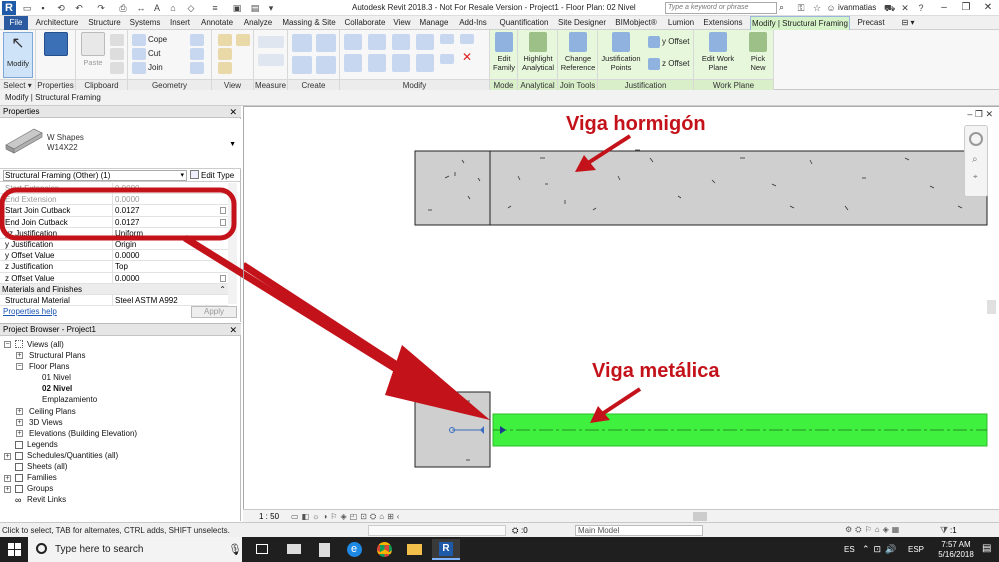 This screenshot has height=562, width=999. What do you see at coordinates (723, 23) in the screenshot?
I see `tab-extensions: Extensions` at bounding box center [723, 23].